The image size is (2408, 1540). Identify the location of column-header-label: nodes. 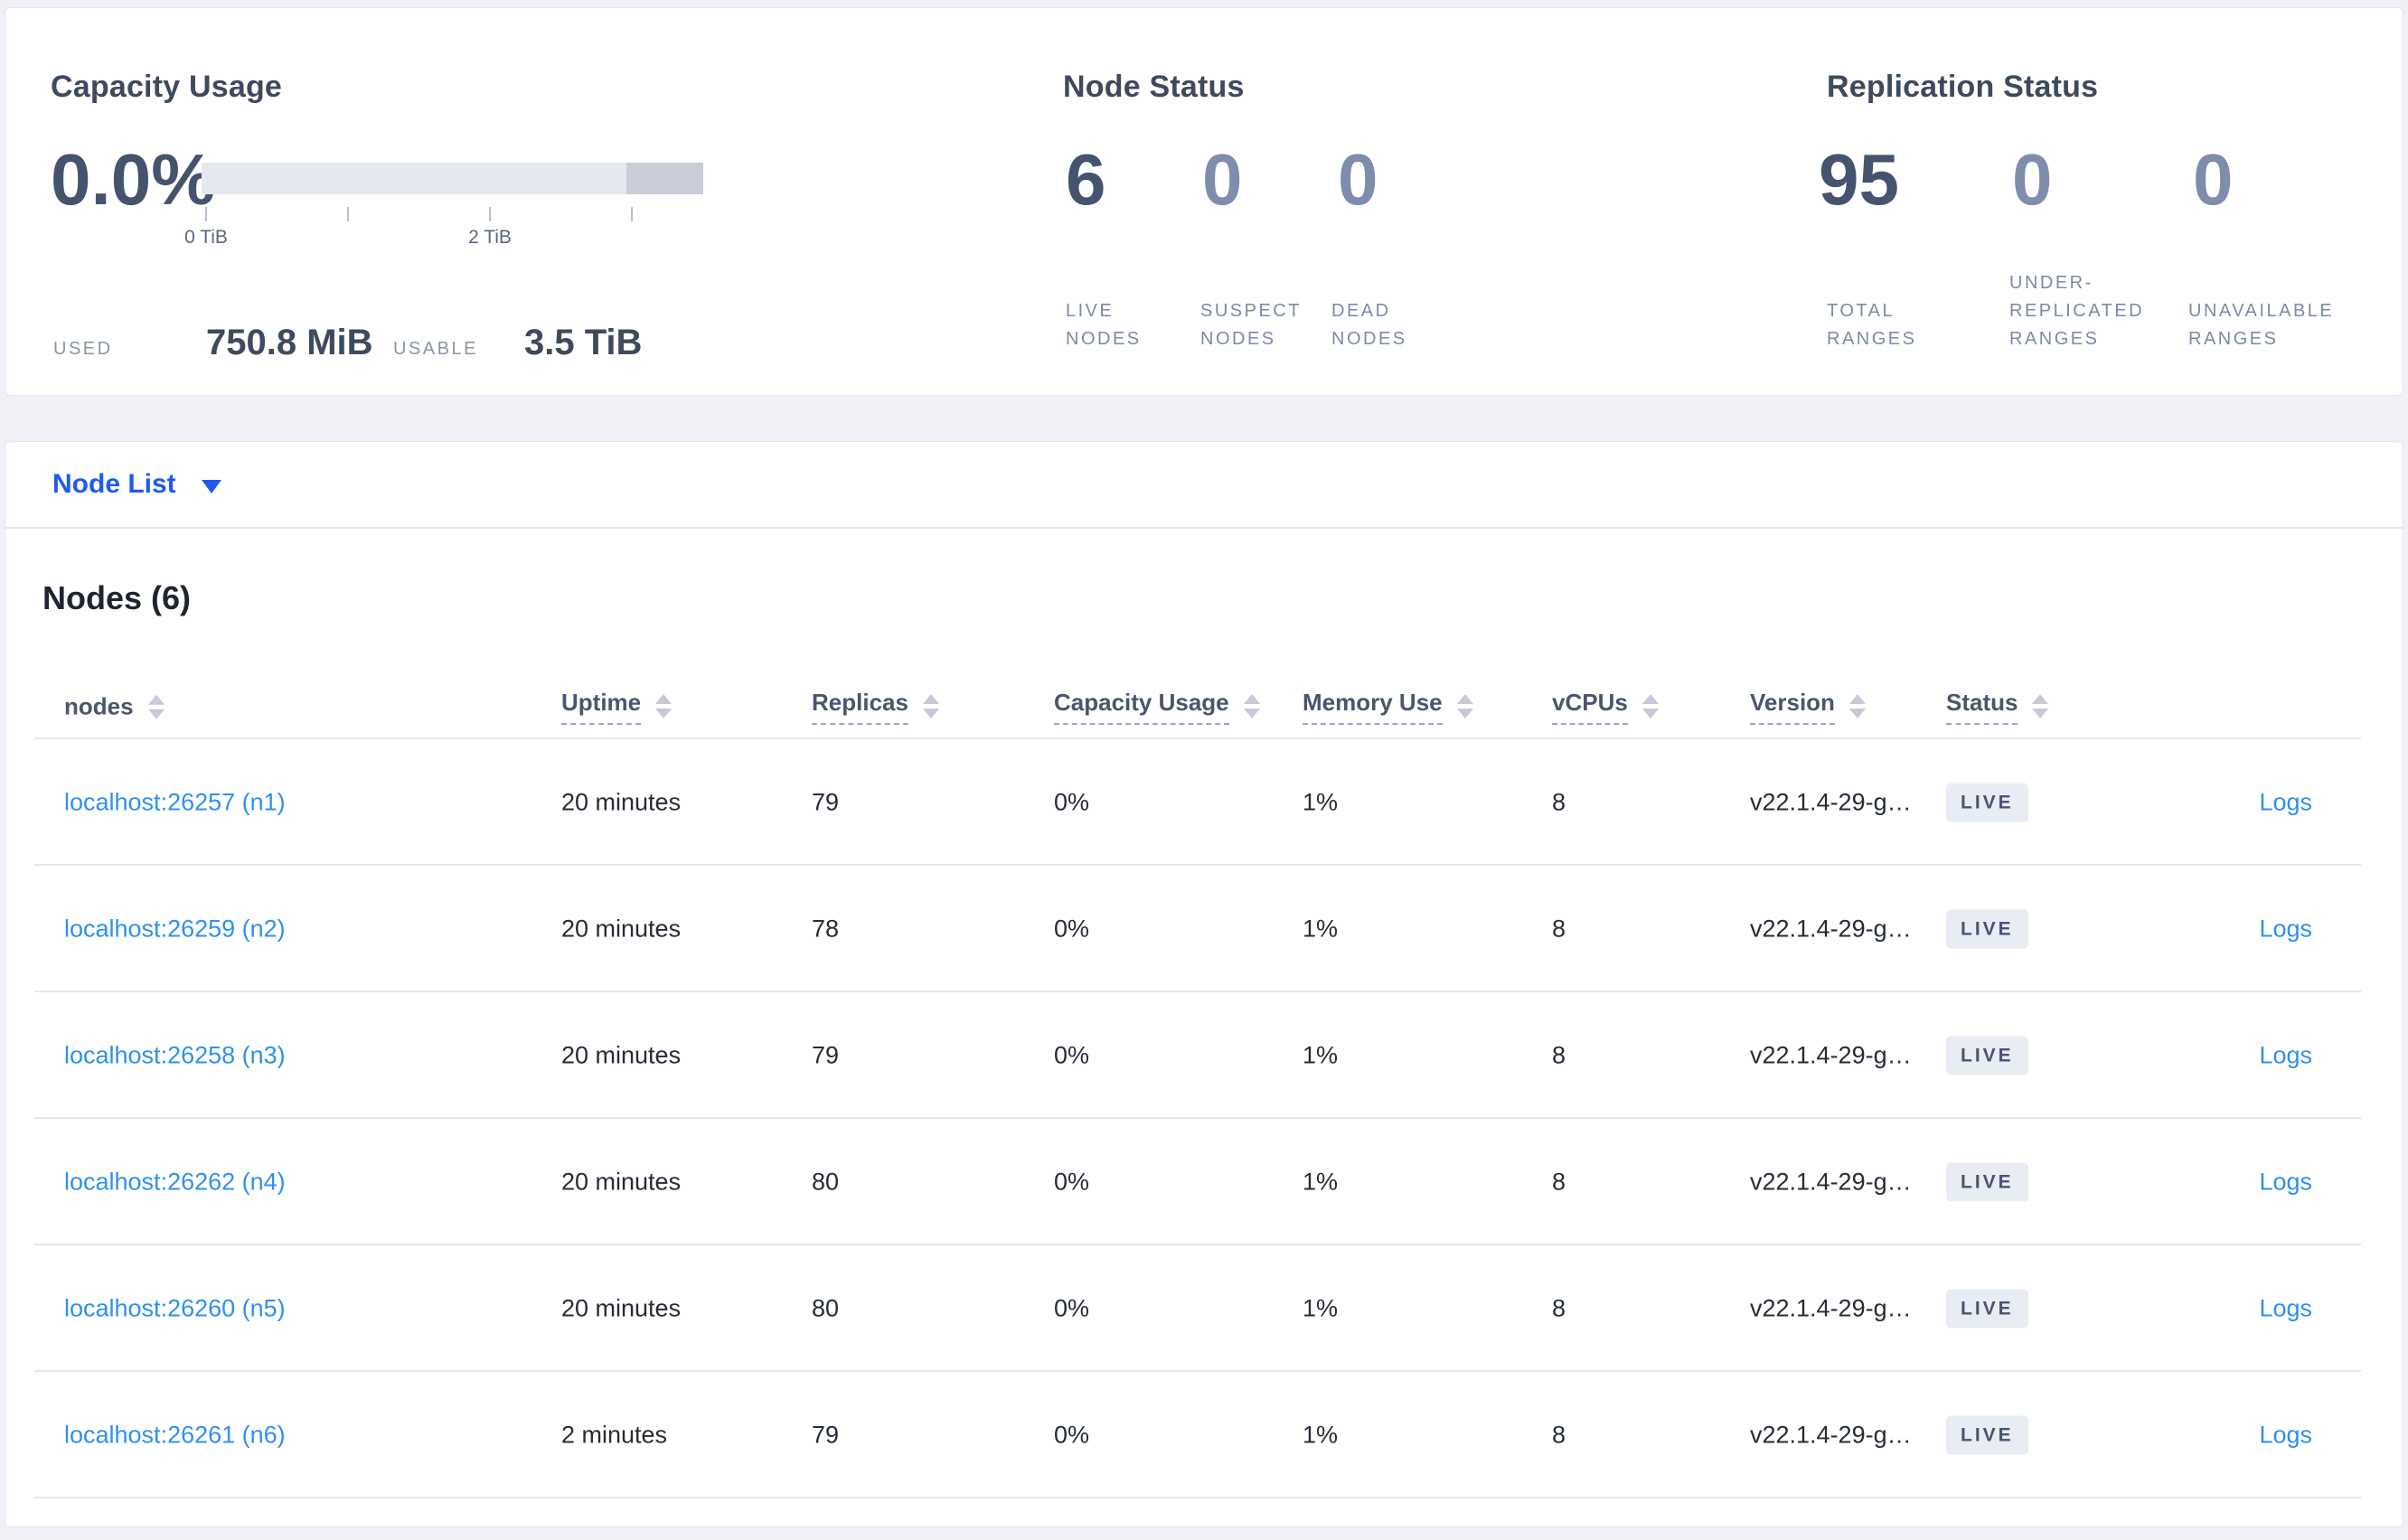
(99, 706).